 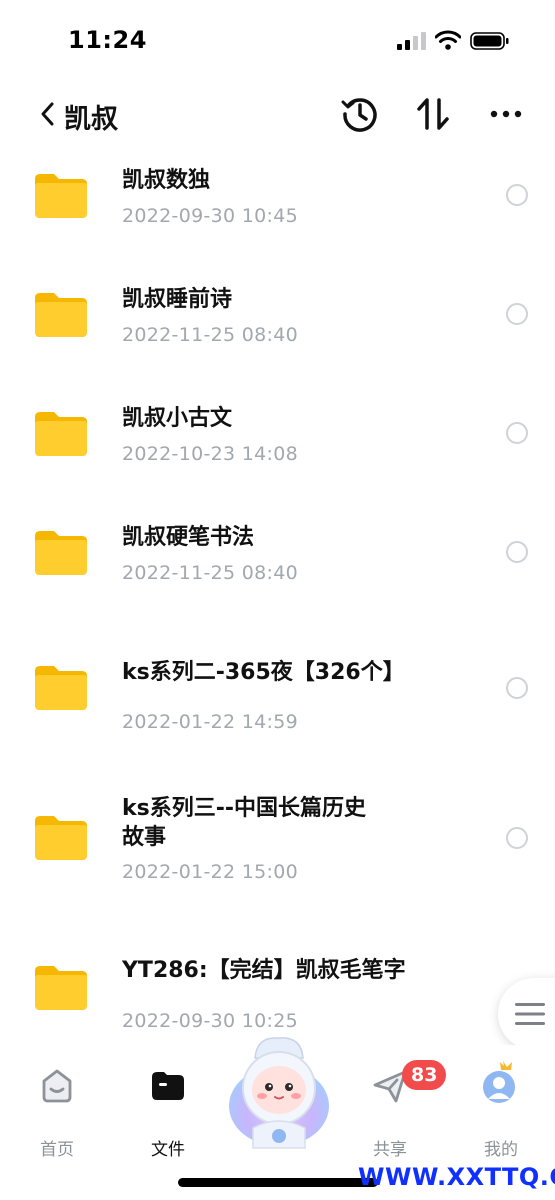 What do you see at coordinates (530, 1014) in the screenshot?
I see `menu-icon` at bounding box center [530, 1014].